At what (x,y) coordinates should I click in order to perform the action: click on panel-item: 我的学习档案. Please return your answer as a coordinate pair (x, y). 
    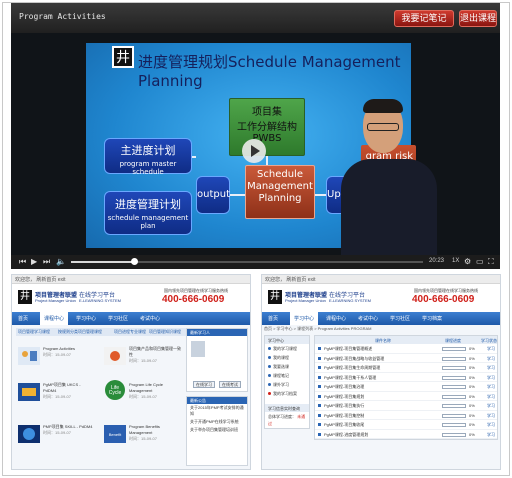
    Looking at the image, I should click on (287, 393).